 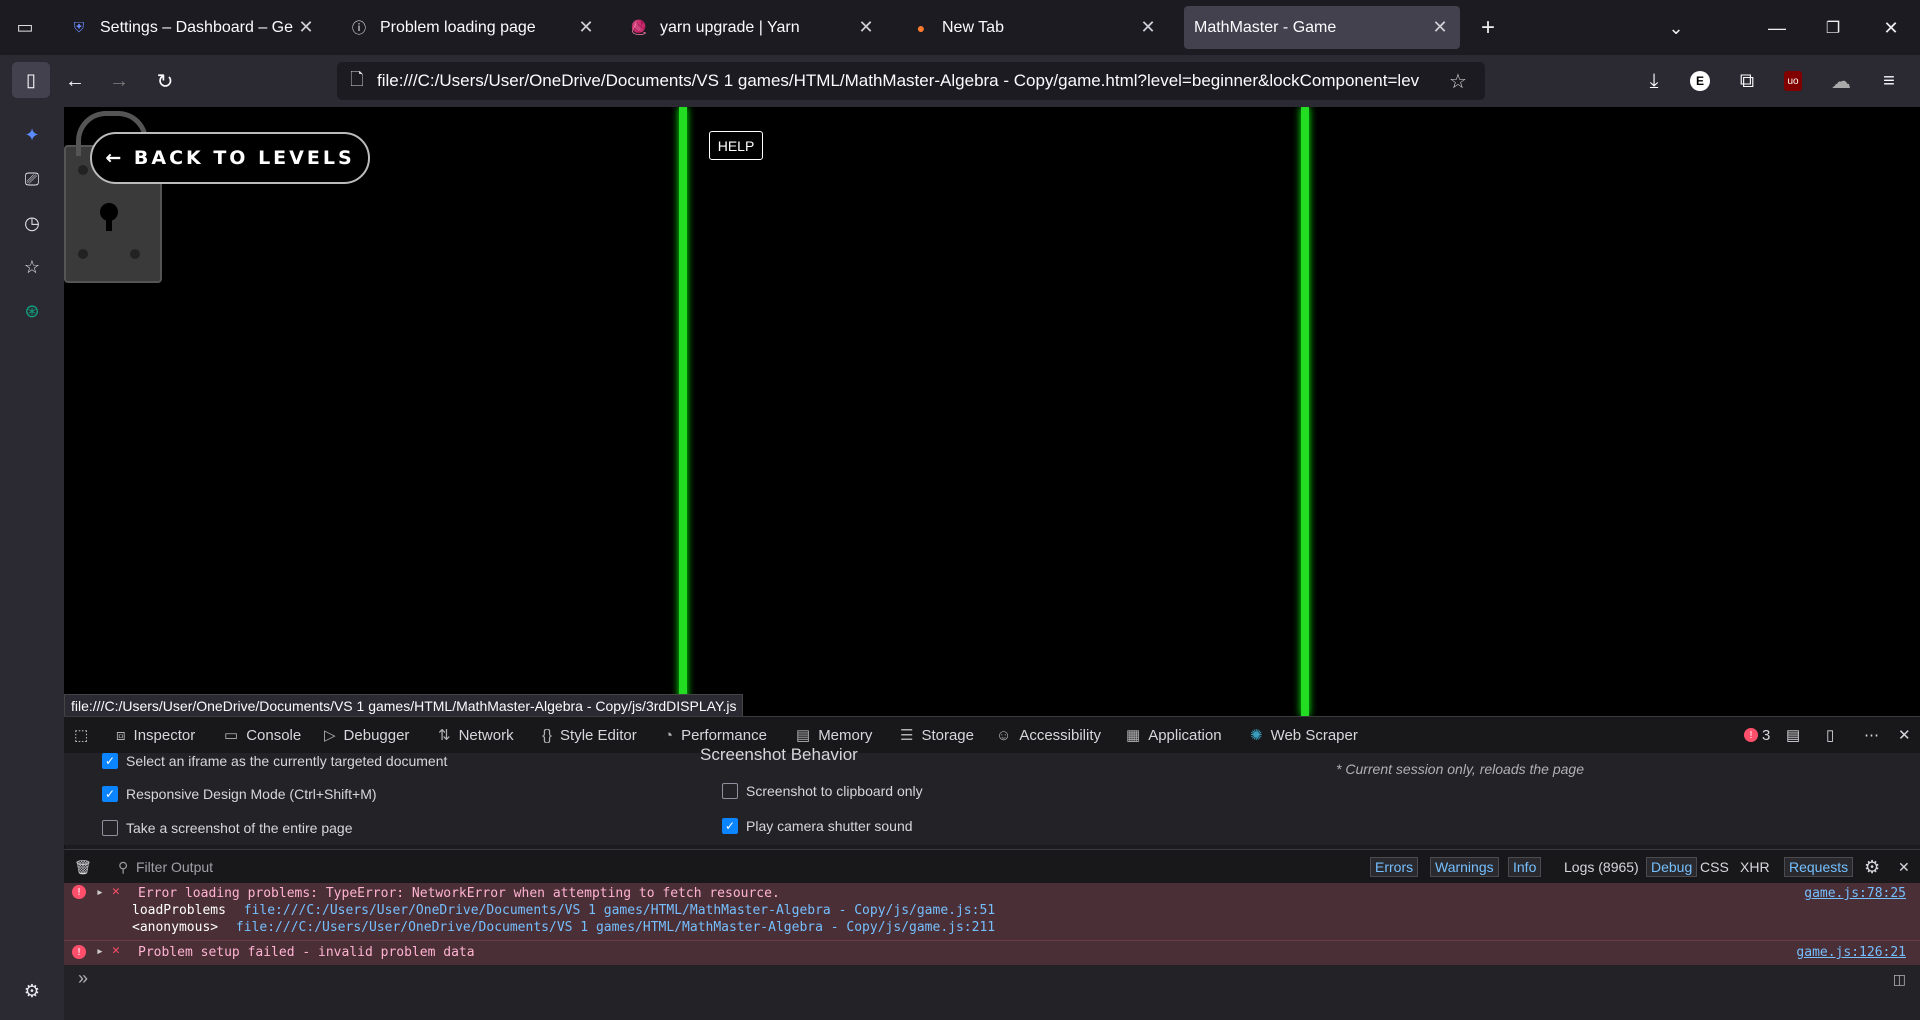 I want to click on inspector-icon: ⧈, so click(x=121, y=735).